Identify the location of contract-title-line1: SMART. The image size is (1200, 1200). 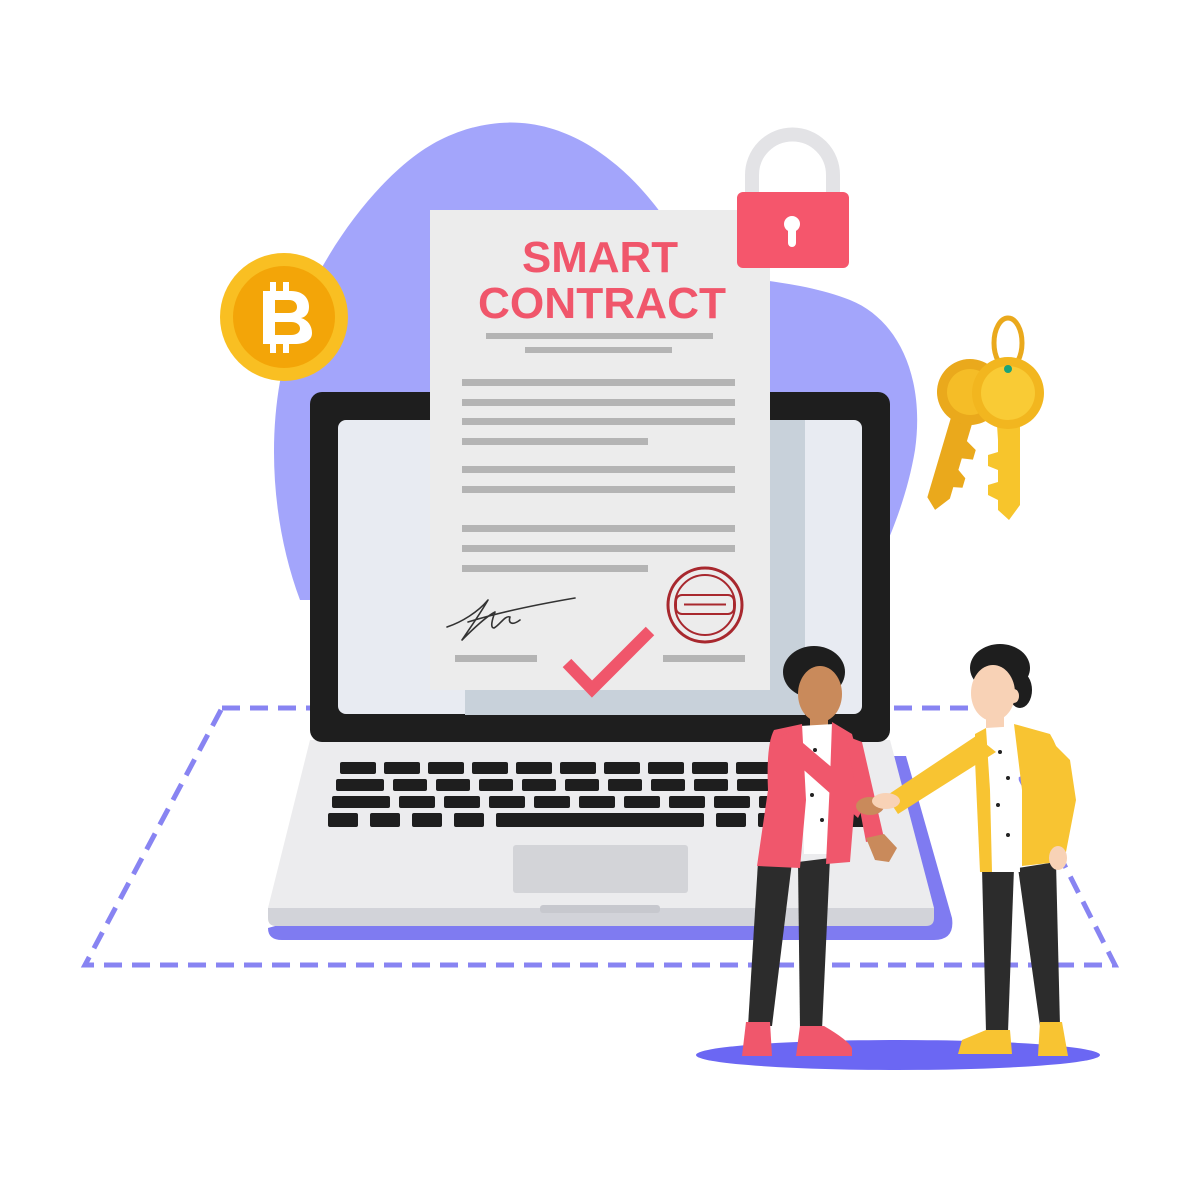
(600, 257).